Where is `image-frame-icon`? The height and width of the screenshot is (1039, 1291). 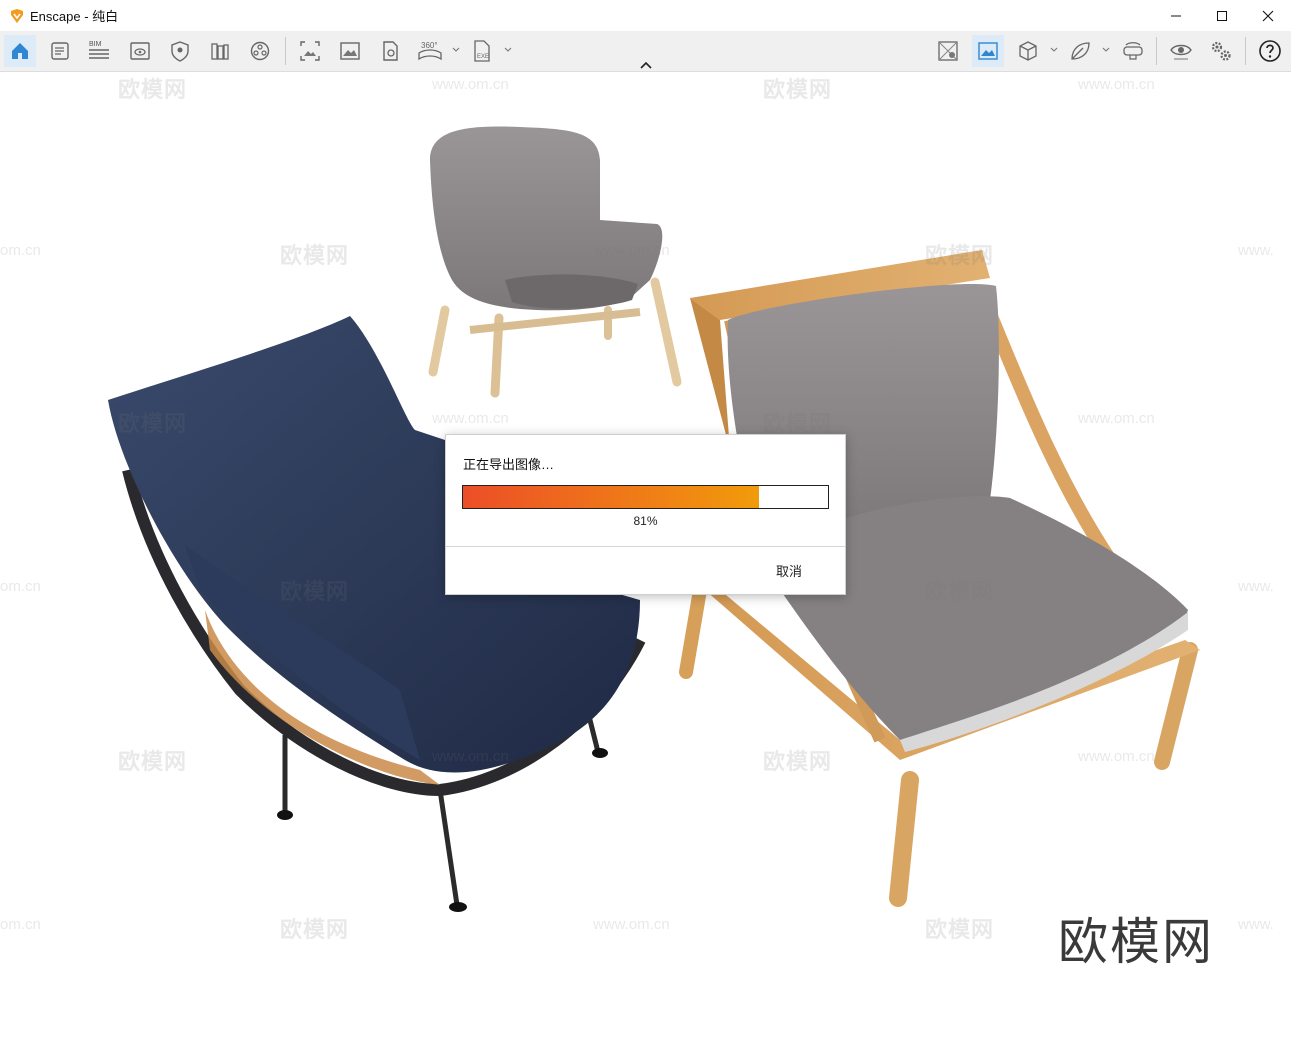 image-frame-icon is located at coordinates (988, 51).